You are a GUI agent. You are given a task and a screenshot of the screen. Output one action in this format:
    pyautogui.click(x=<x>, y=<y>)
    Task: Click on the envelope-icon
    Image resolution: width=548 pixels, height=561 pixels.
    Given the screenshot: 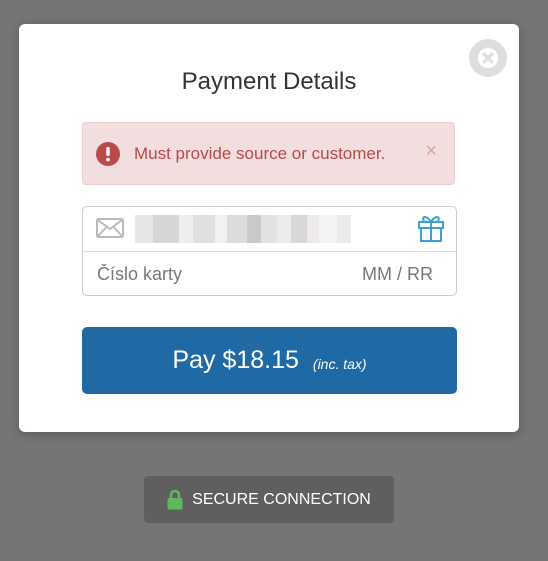 What is the action you would take?
    pyautogui.click(x=110, y=230)
    